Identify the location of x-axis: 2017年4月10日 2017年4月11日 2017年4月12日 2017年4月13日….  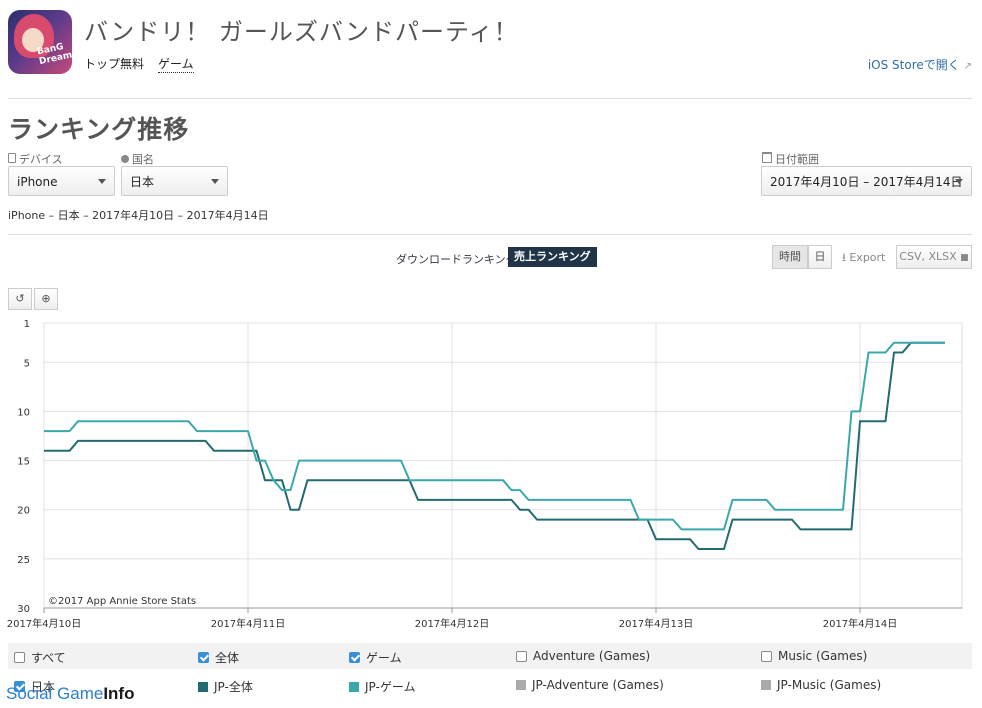
(452, 623).